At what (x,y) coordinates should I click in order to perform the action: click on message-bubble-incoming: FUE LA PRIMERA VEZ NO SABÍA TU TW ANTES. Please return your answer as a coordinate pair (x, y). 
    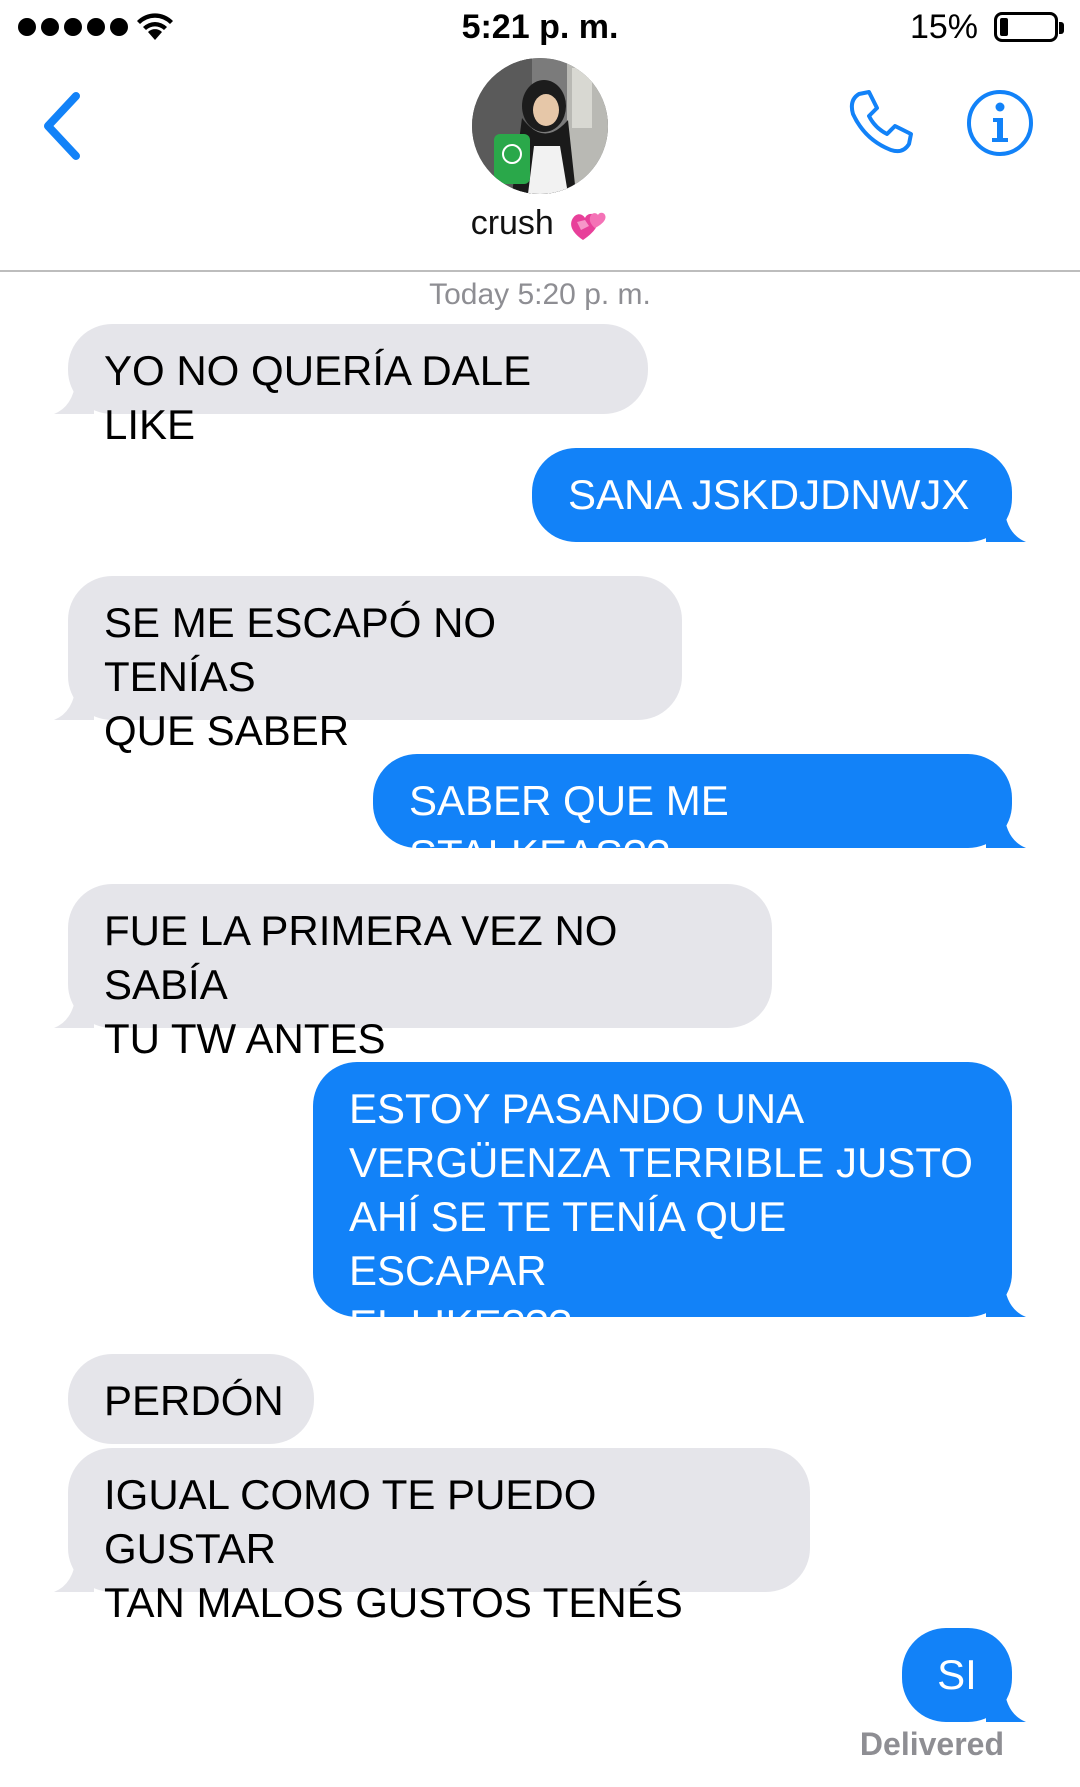
    Looking at the image, I should click on (413, 973).